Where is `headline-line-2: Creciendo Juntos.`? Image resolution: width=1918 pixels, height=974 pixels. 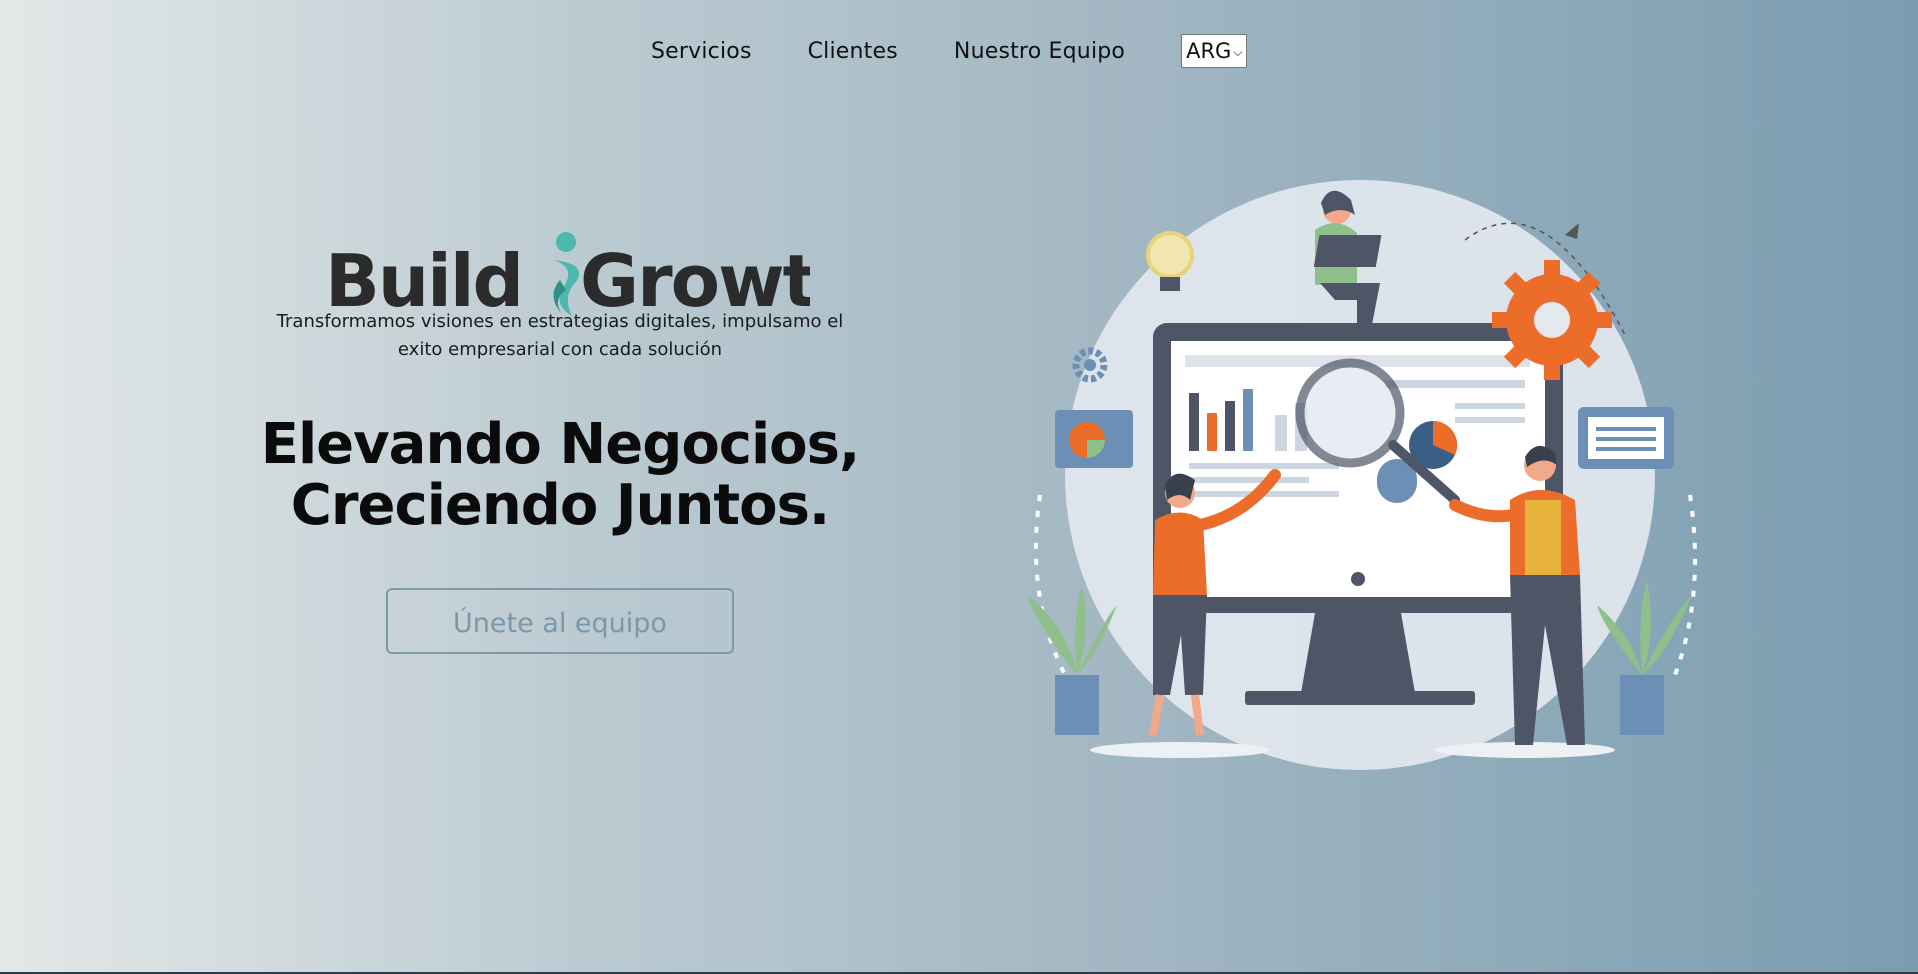
headline-line-2: Creciendo Juntos. is located at coordinates (560, 505).